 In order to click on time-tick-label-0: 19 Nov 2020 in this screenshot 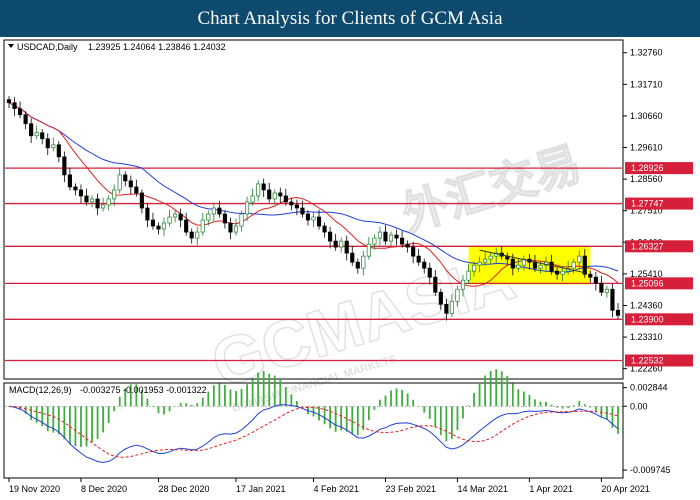, I will do `click(34, 489)`.